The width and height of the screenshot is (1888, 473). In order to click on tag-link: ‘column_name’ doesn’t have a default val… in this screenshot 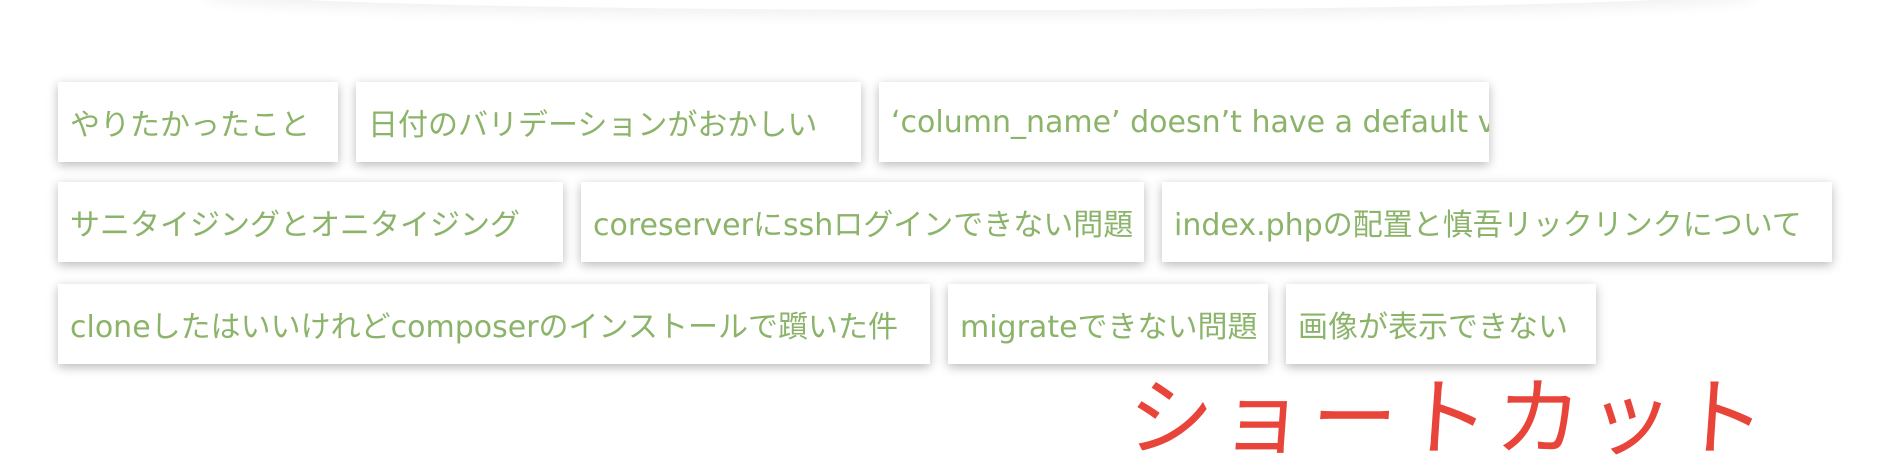, I will do `click(1184, 122)`.